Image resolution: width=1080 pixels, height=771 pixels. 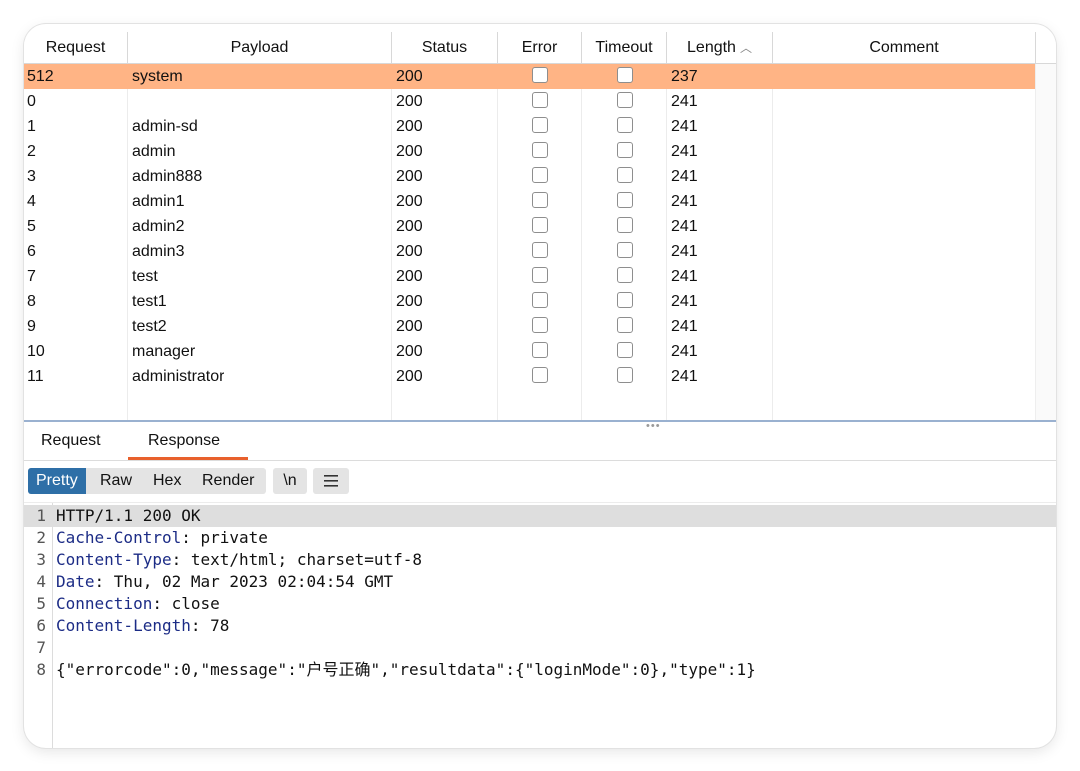 What do you see at coordinates (904, 47) in the screenshot?
I see `column-header-comment: Comment` at bounding box center [904, 47].